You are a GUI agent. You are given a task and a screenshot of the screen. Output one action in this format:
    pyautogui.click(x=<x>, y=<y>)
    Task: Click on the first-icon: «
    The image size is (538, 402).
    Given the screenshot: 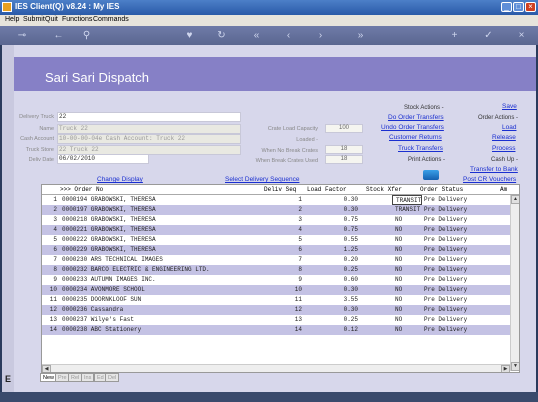 What is the action you would take?
    pyautogui.click(x=256, y=35)
    